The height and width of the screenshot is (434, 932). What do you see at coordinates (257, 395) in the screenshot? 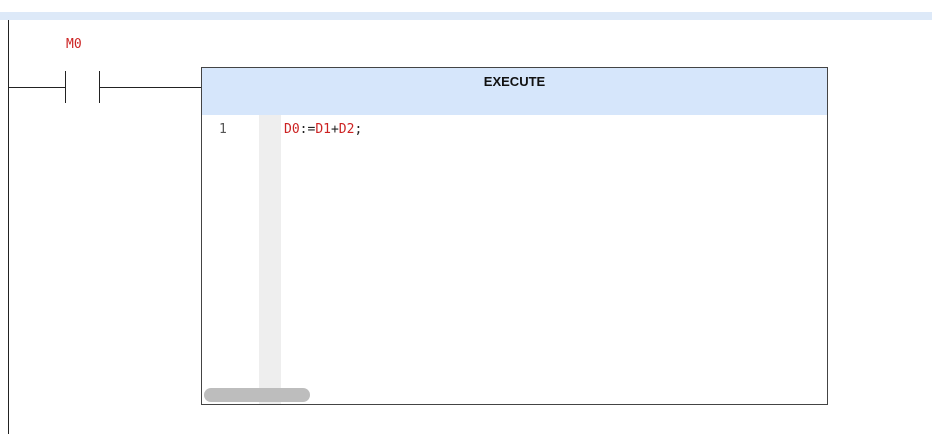
I see `horizontal-scrollbar-thumb` at bounding box center [257, 395].